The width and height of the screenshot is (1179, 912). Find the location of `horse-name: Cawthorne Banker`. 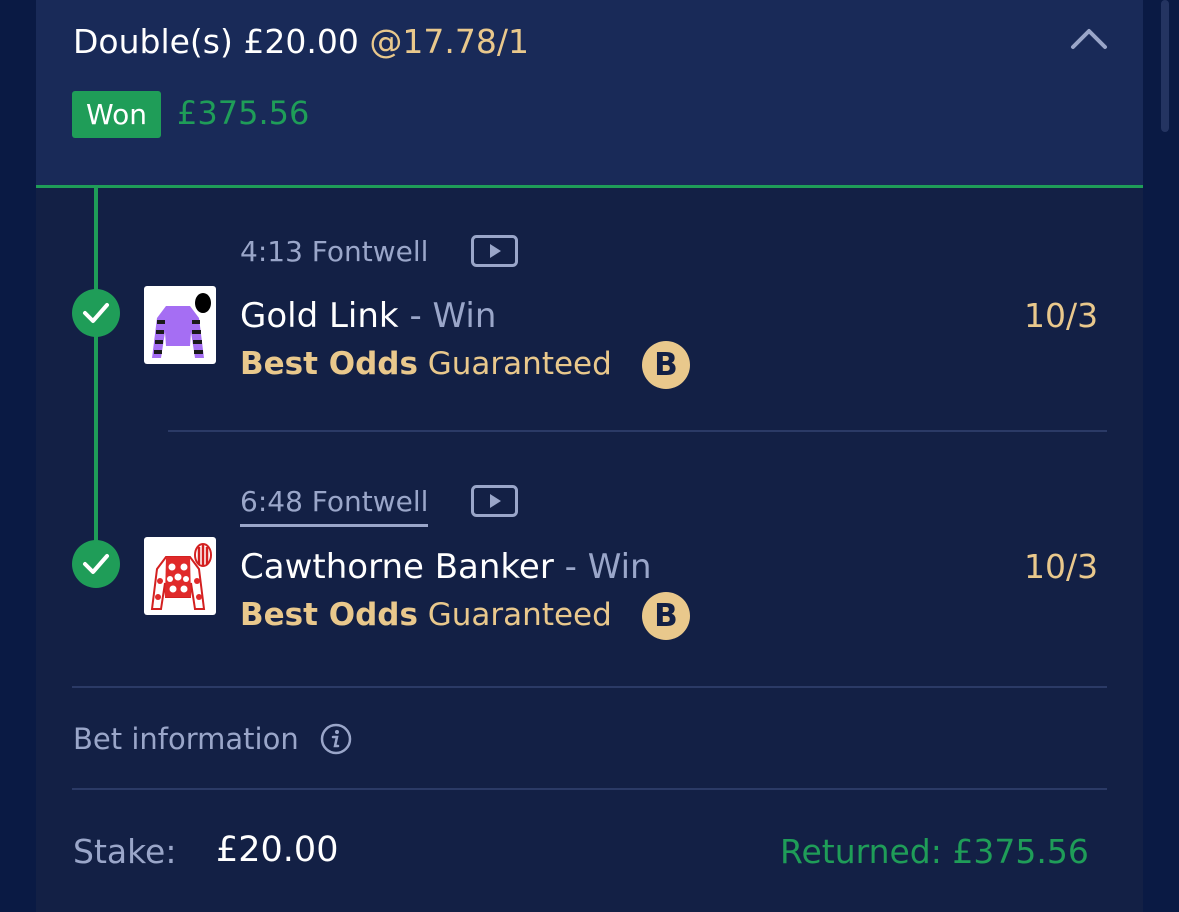

horse-name: Cawthorne Banker is located at coordinates (397, 567).